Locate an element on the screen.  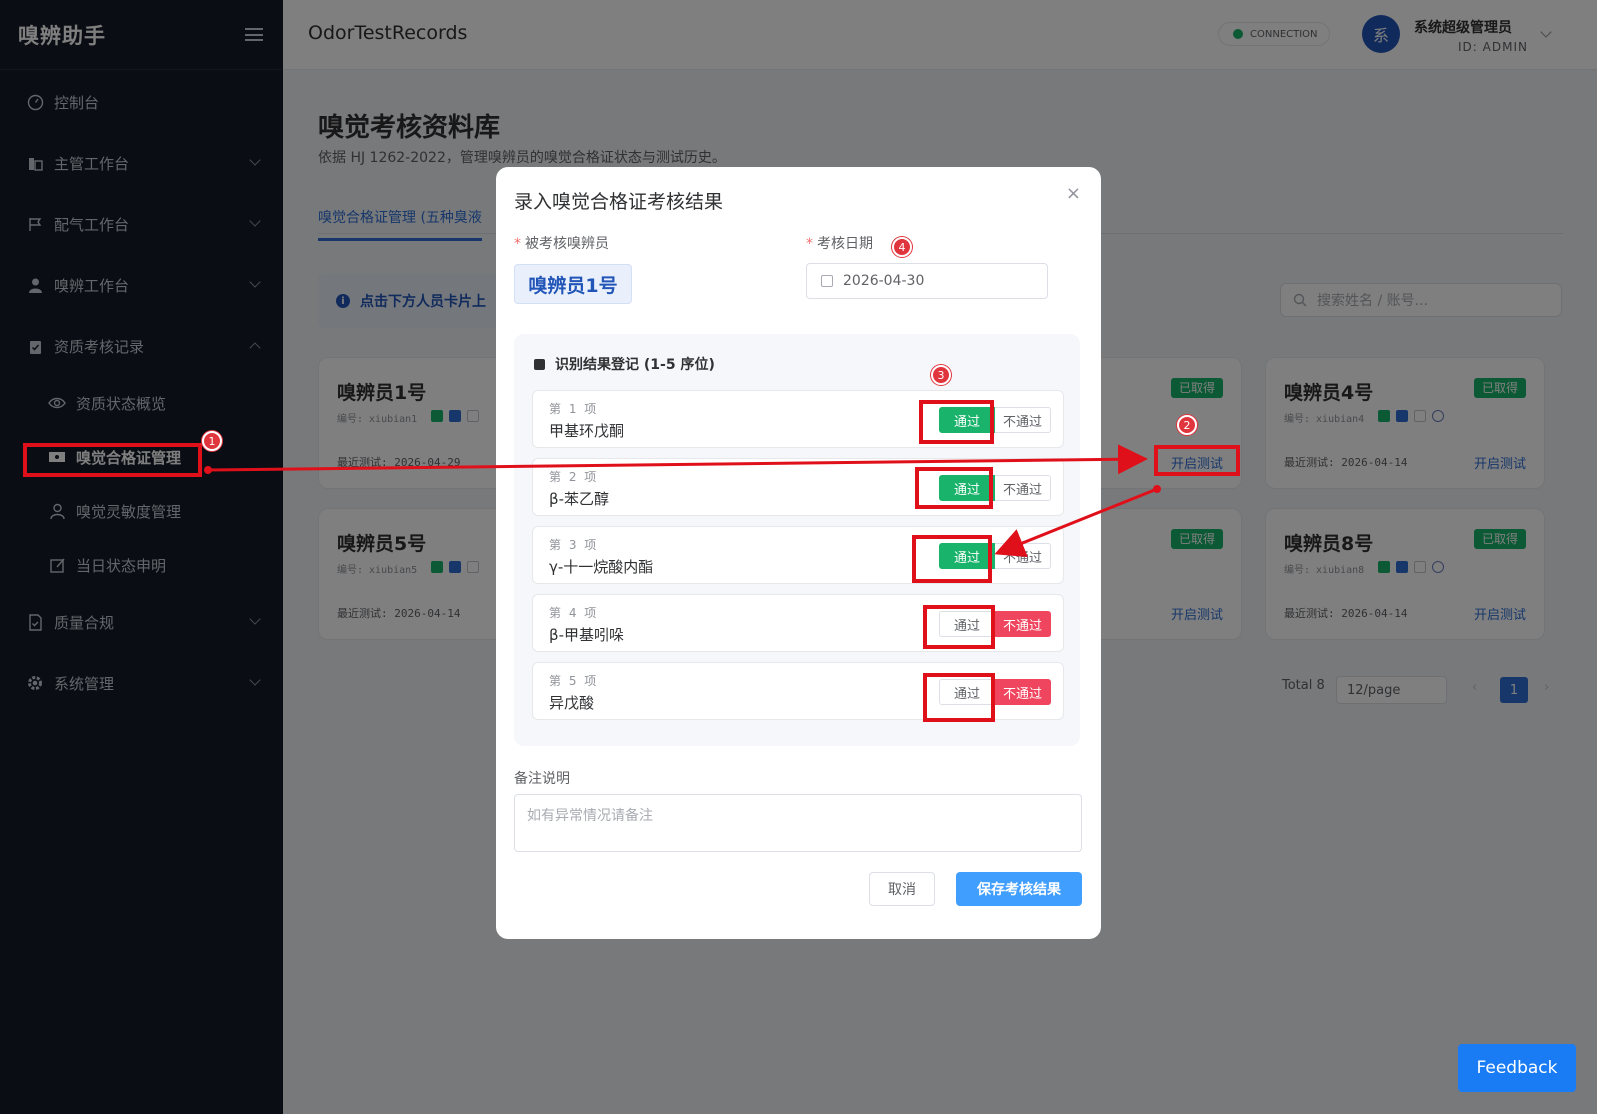
annotation-arrows is located at coordinates (682, 500).